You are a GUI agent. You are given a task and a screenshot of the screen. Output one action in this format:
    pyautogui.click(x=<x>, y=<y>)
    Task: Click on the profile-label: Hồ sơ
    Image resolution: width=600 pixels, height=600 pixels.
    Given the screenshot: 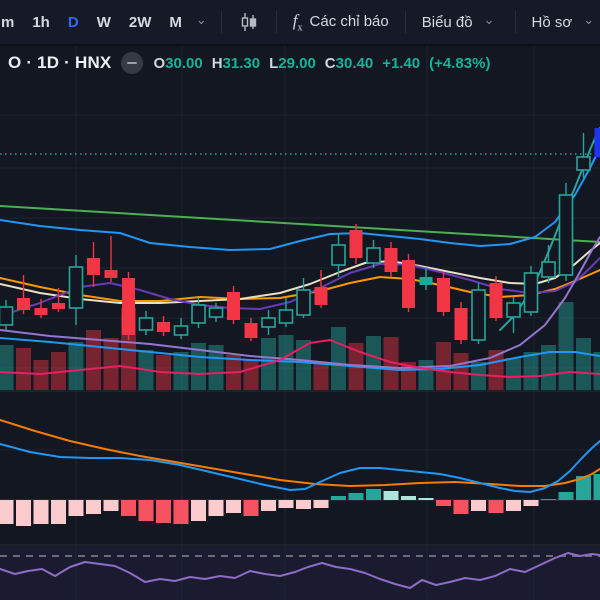 What is the action you would take?
    pyautogui.click(x=552, y=22)
    